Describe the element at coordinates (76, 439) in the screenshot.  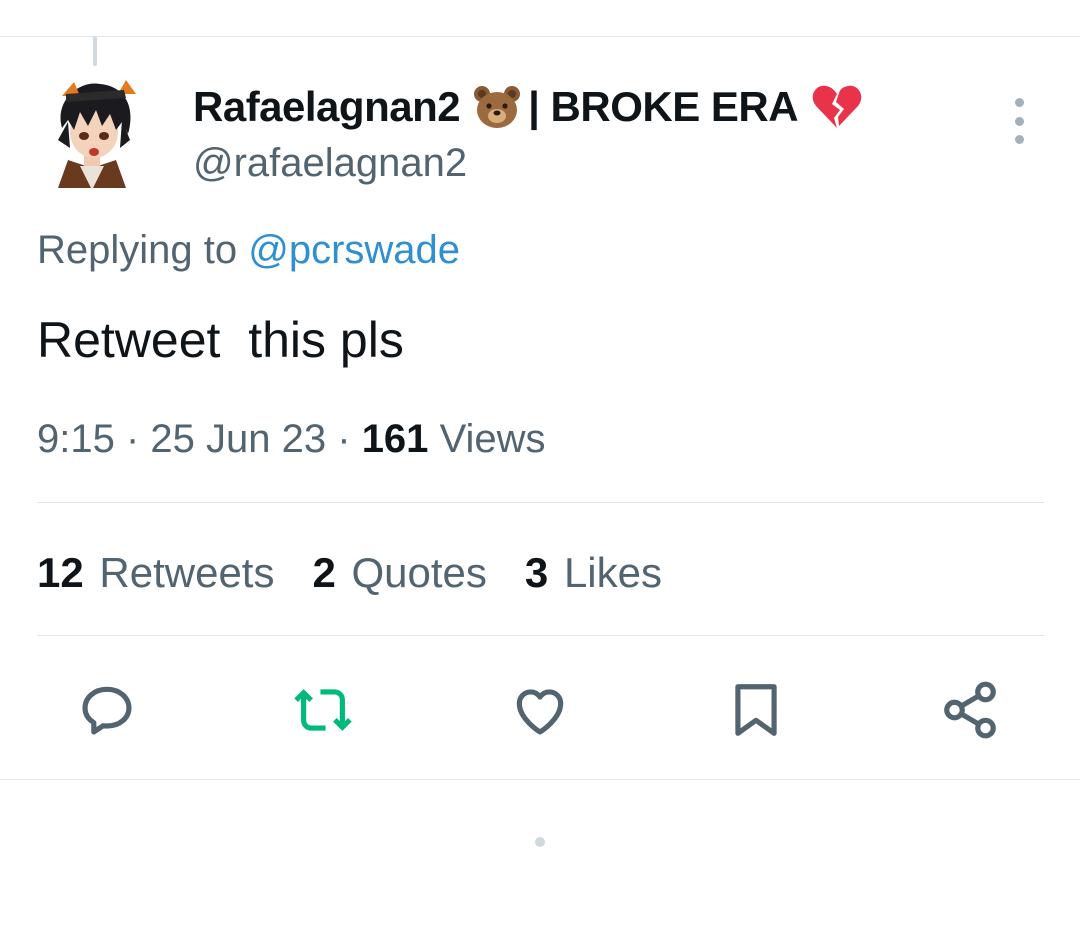
I see `tweet-time: 9:15` at that location.